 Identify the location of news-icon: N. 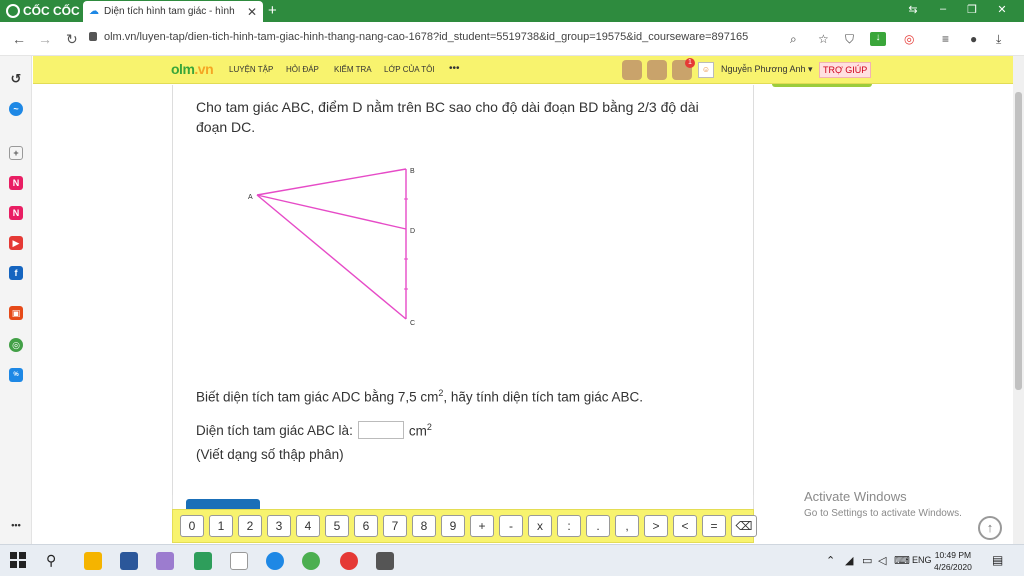
(16, 183).